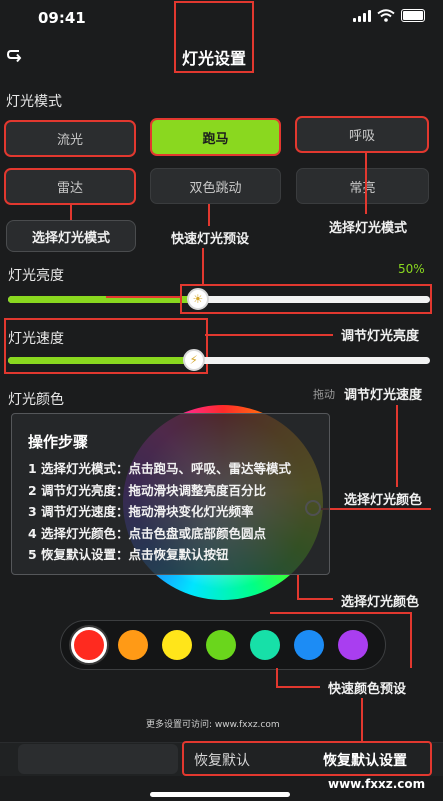  Describe the element at coordinates (379, 336) in the screenshot. I see `callout-adjust-brightness: 调节灯光亮度` at that location.